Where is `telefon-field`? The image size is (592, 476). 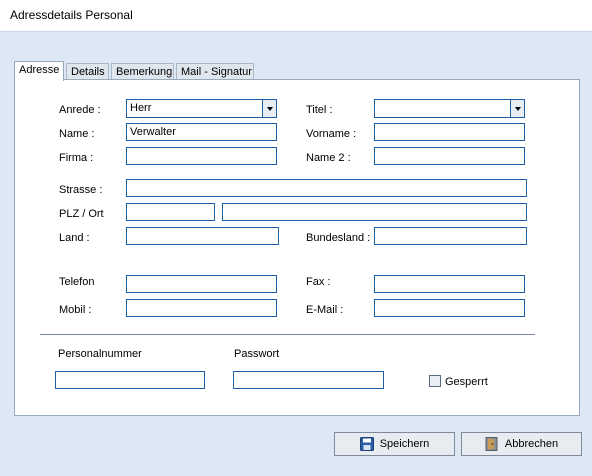 telefon-field is located at coordinates (201, 284).